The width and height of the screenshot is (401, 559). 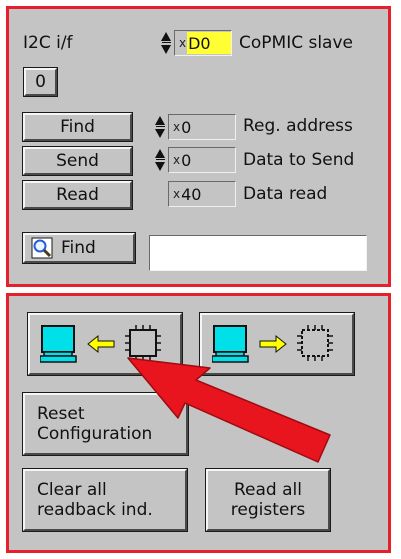 What do you see at coordinates (77, 127) in the screenshot?
I see `find-register-button: Find` at bounding box center [77, 127].